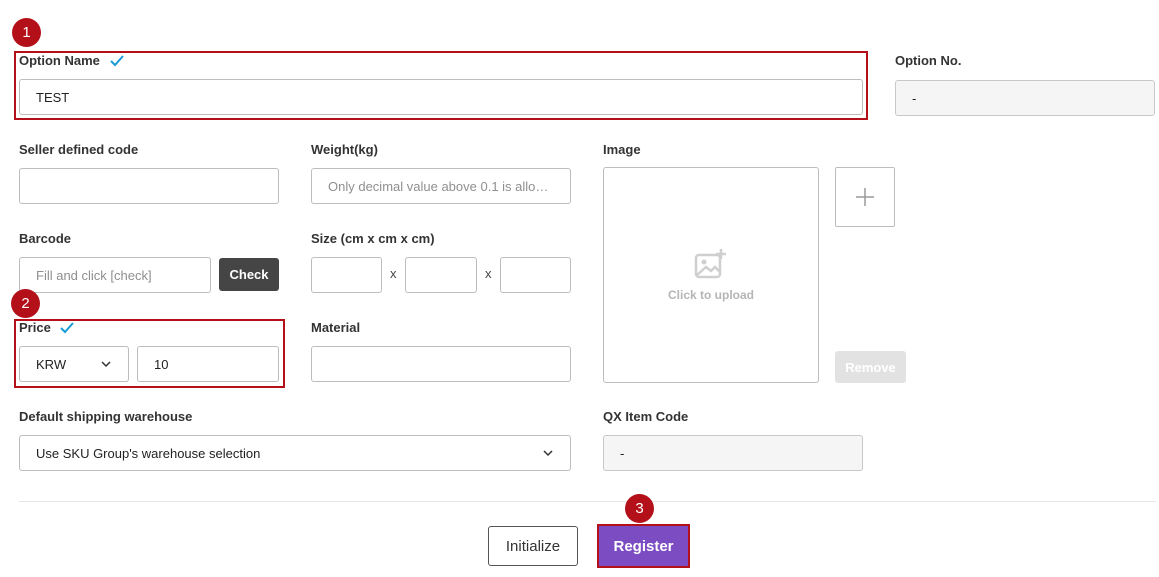 The image size is (1159, 577). I want to click on annotation-badge: 1, so click(26, 32).